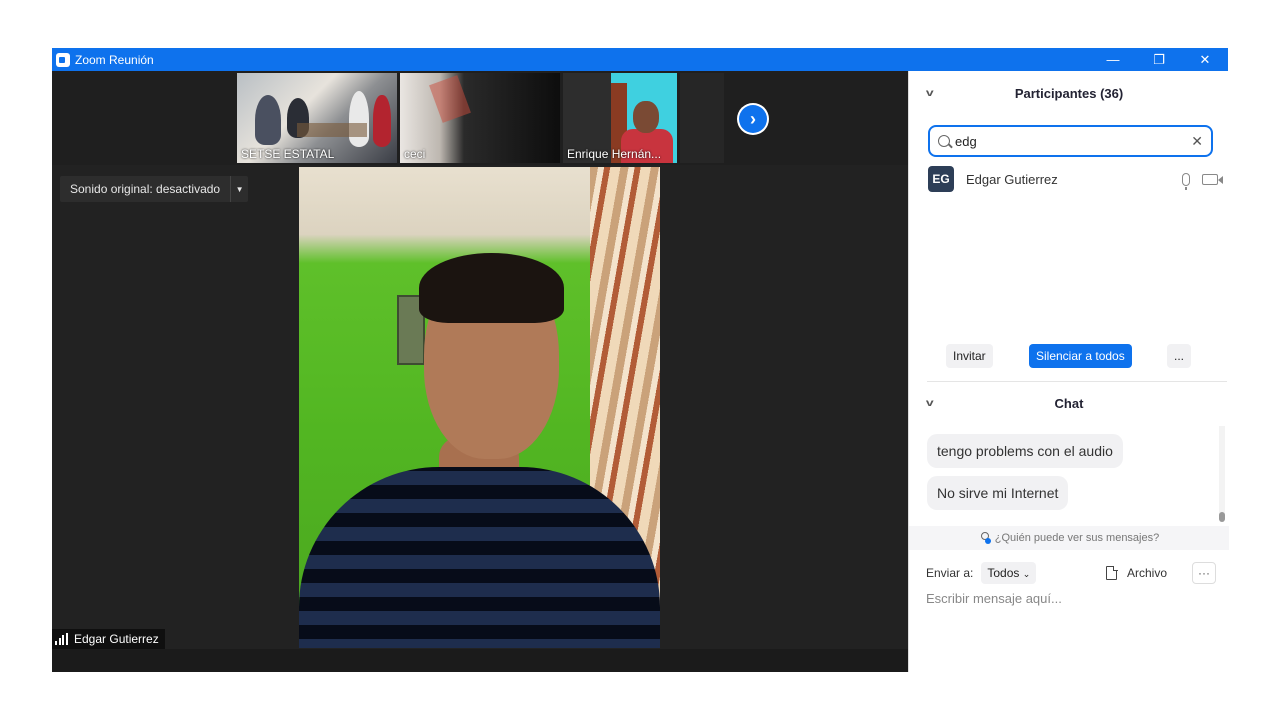 The height and width of the screenshot is (720, 1280). Describe the element at coordinates (145, 189) in the screenshot. I see `original-sound-label: Sonido original: desactivado` at that location.